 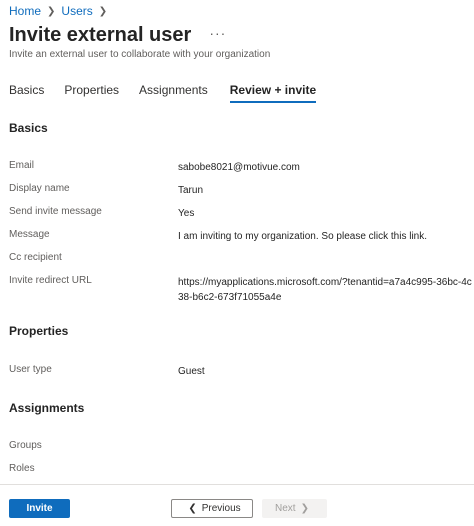 I want to click on next-button: Next ❯, so click(x=294, y=508).